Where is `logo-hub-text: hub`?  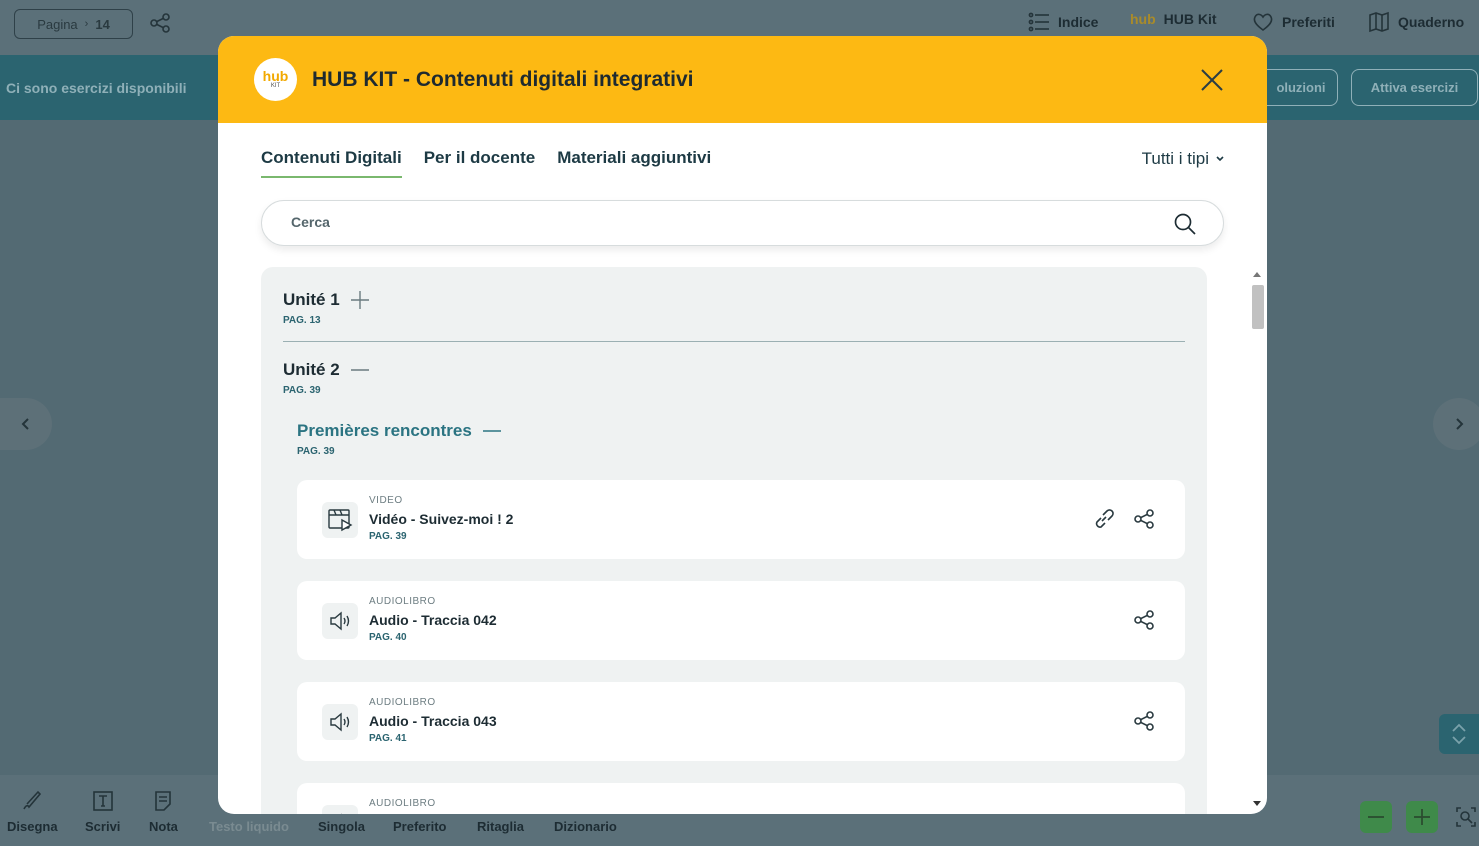
logo-hub-text: hub is located at coordinates (275, 76).